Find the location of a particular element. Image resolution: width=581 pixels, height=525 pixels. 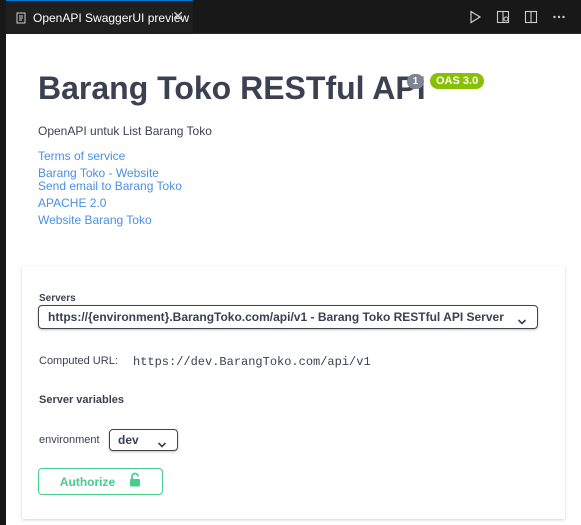

close-icon: ✕ is located at coordinates (178, 16).